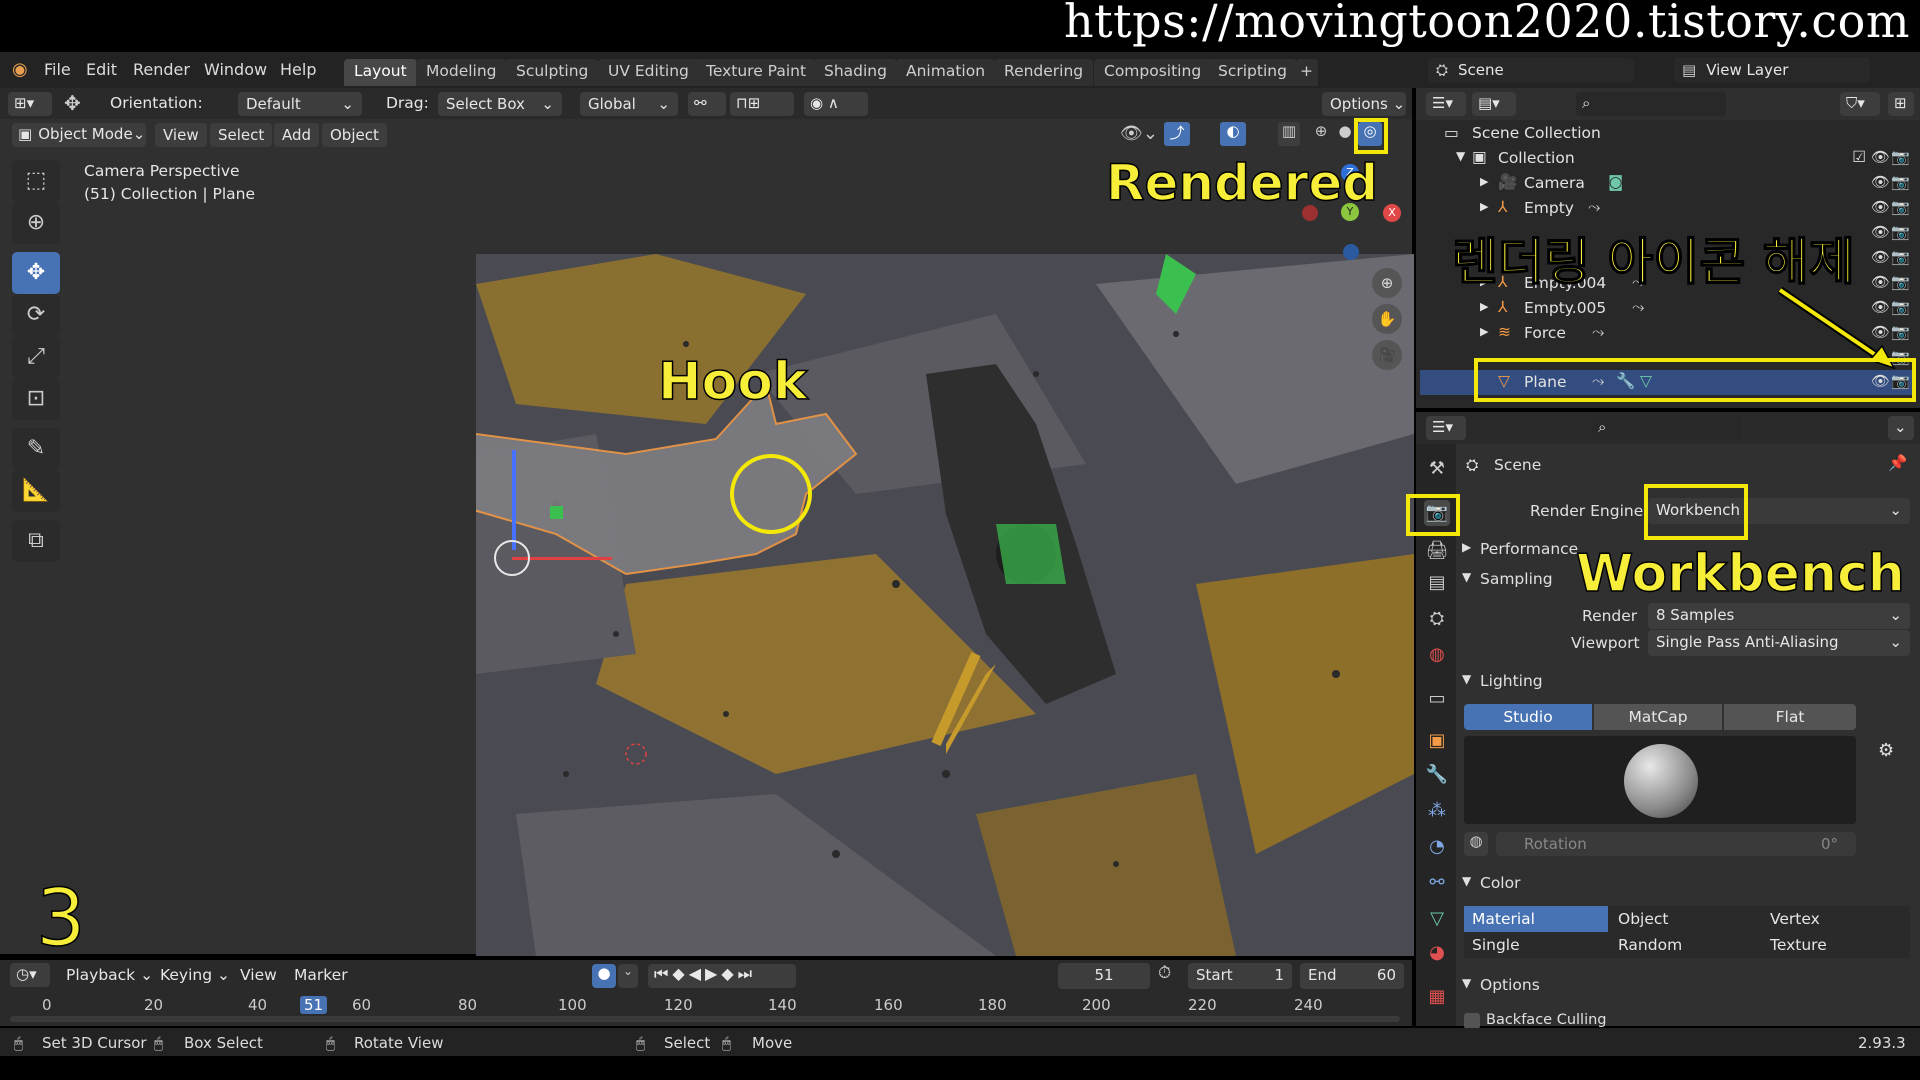  I want to click on view-layer-tab-icon: ▤, so click(1437, 583).